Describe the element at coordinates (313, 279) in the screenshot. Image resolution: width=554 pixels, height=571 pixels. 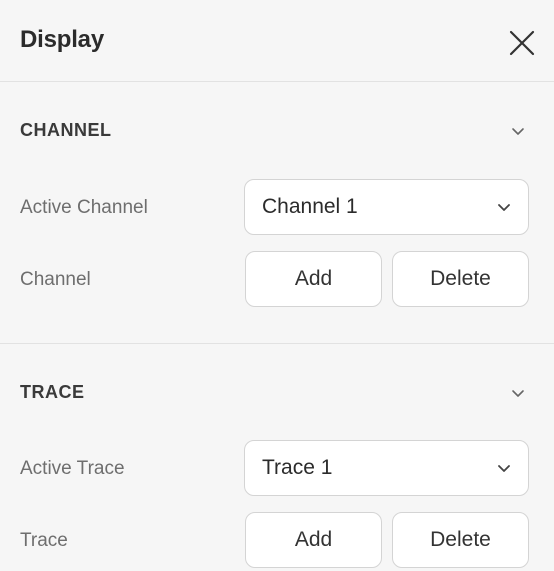
I see `add-channel-button: Add` at that location.